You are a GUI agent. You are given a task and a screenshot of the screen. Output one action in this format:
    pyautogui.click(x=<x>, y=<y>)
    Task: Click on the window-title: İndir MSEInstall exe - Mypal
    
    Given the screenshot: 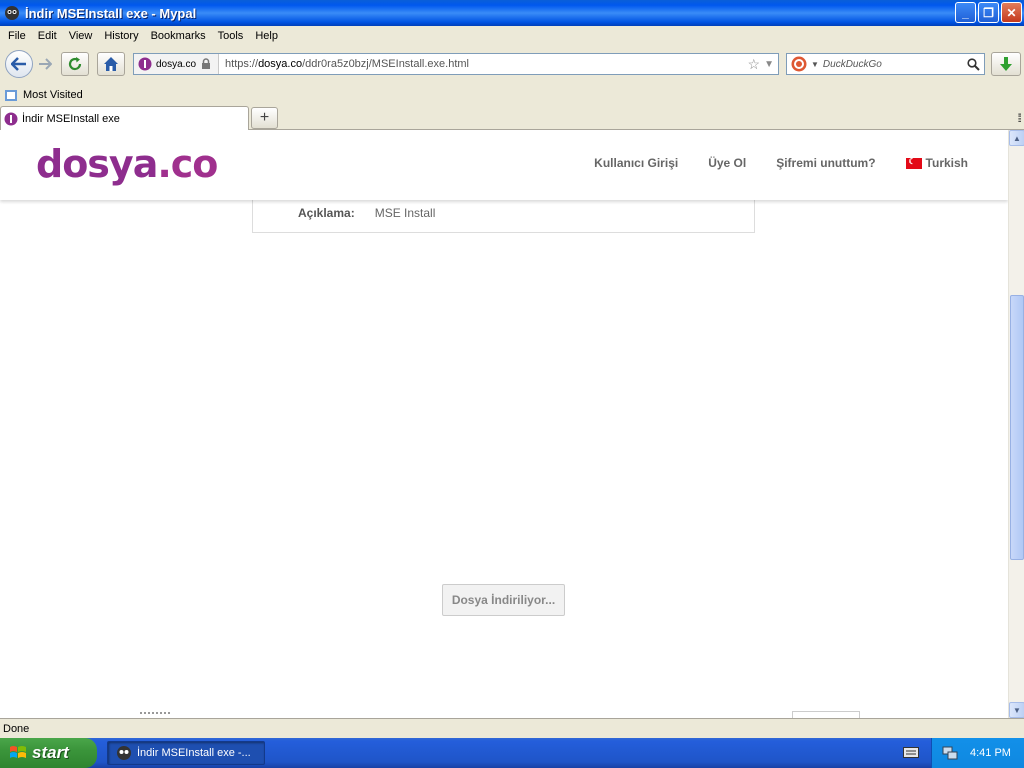 What is the action you would take?
    pyautogui.click(x=111, y=13)
    